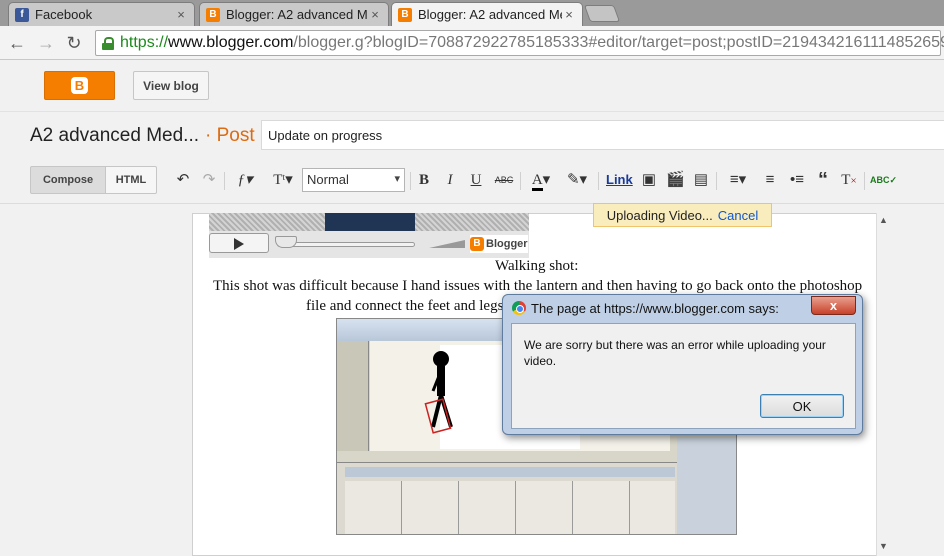 This screenshot has height=556, width=944. Describe the element at coordinates (353, 396) in the screenshot. I see `screenshot-tools-panel` at that location.